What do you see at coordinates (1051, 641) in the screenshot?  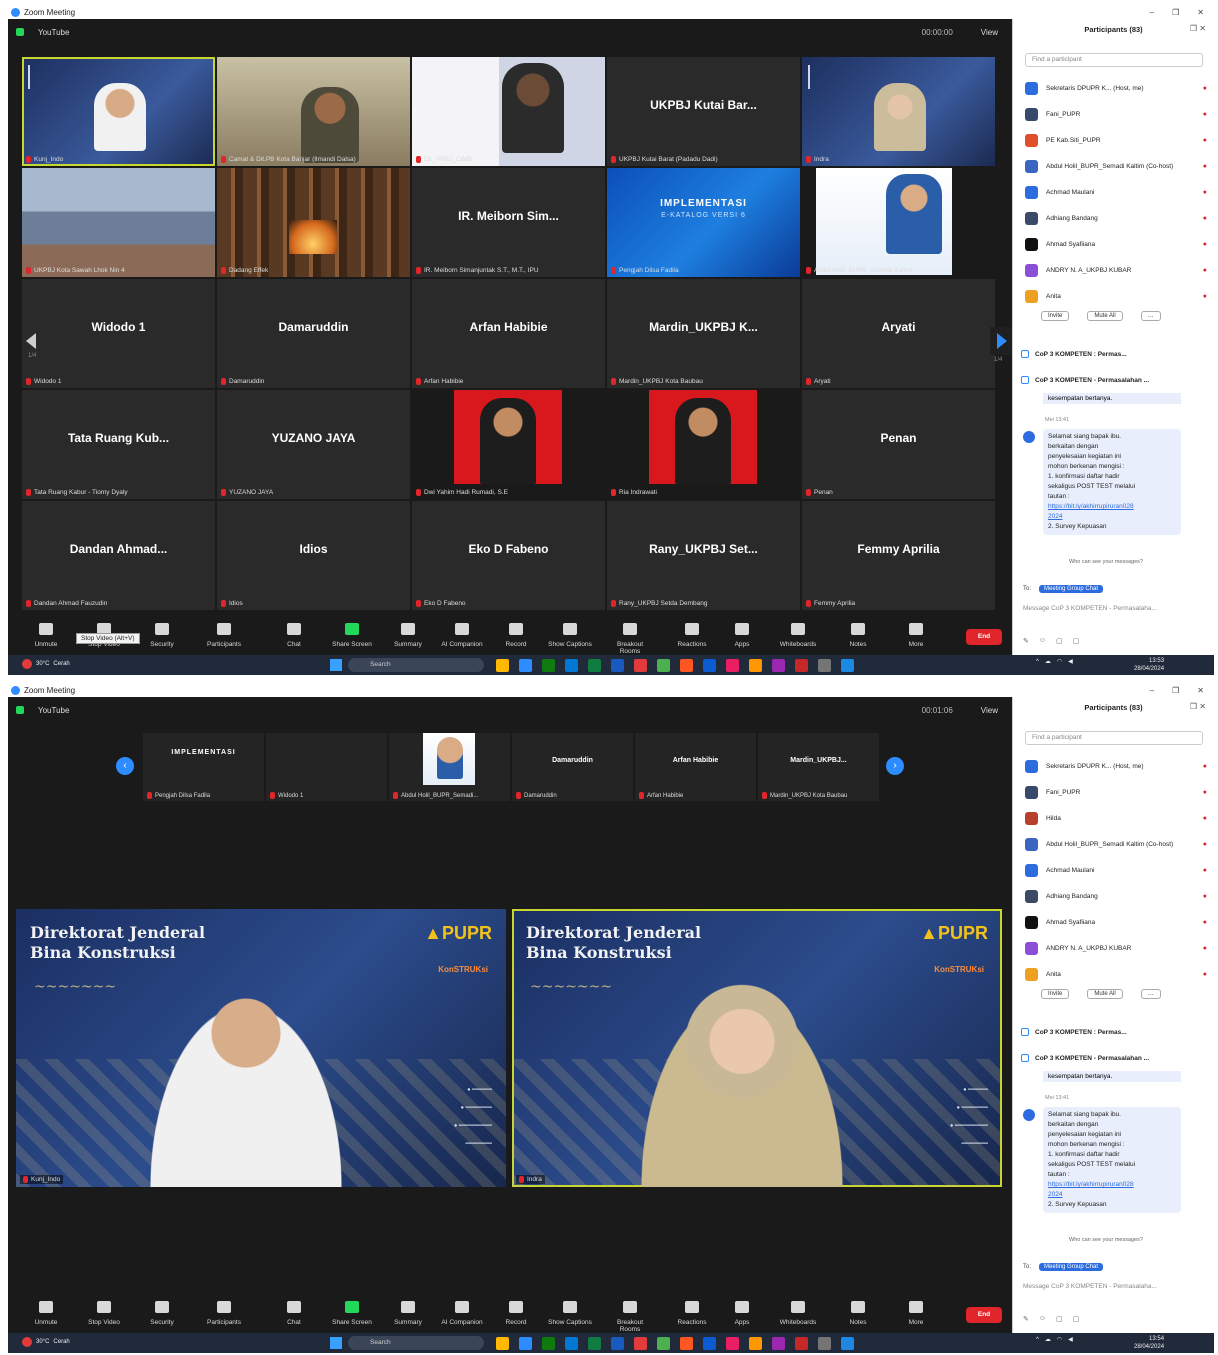 I see `chat-tools: ✎ ☺ ▢ ▢` at bounding box center [1051, 641].